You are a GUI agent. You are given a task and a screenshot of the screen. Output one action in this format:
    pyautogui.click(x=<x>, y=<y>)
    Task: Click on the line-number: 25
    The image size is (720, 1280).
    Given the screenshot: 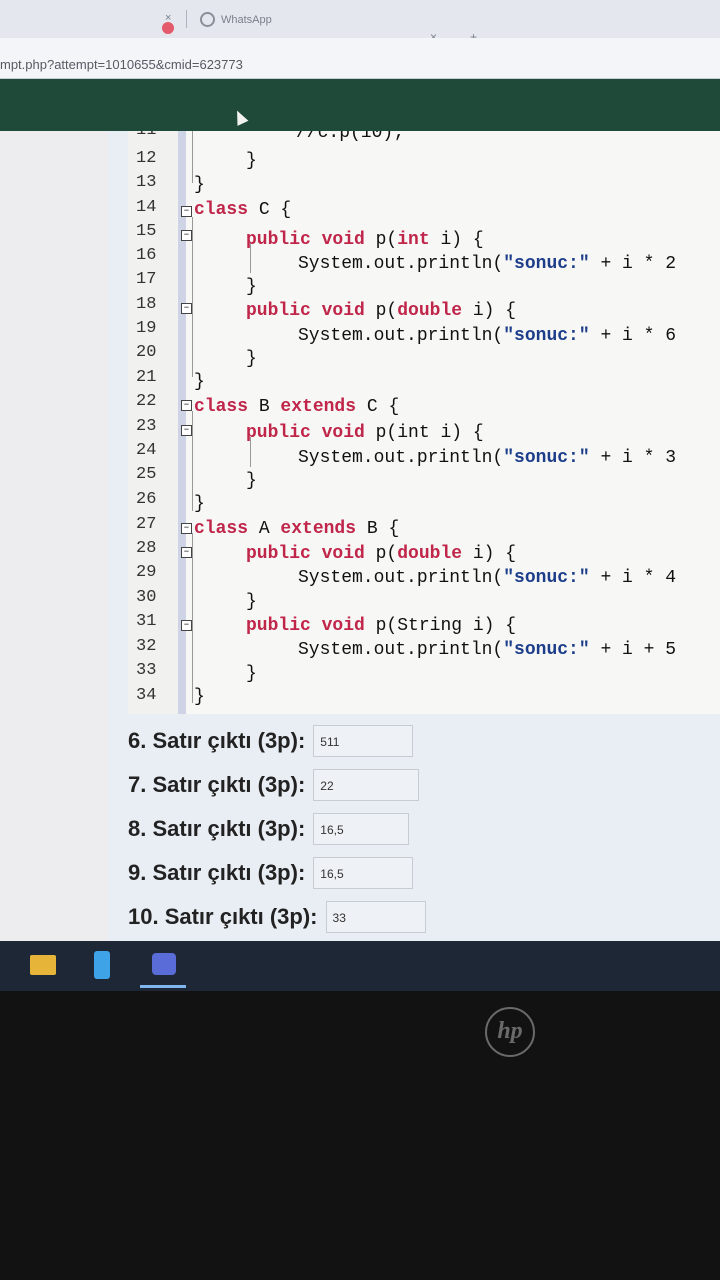 What is the action you would take?
    pyautogui.click(x=146, y=474)
    